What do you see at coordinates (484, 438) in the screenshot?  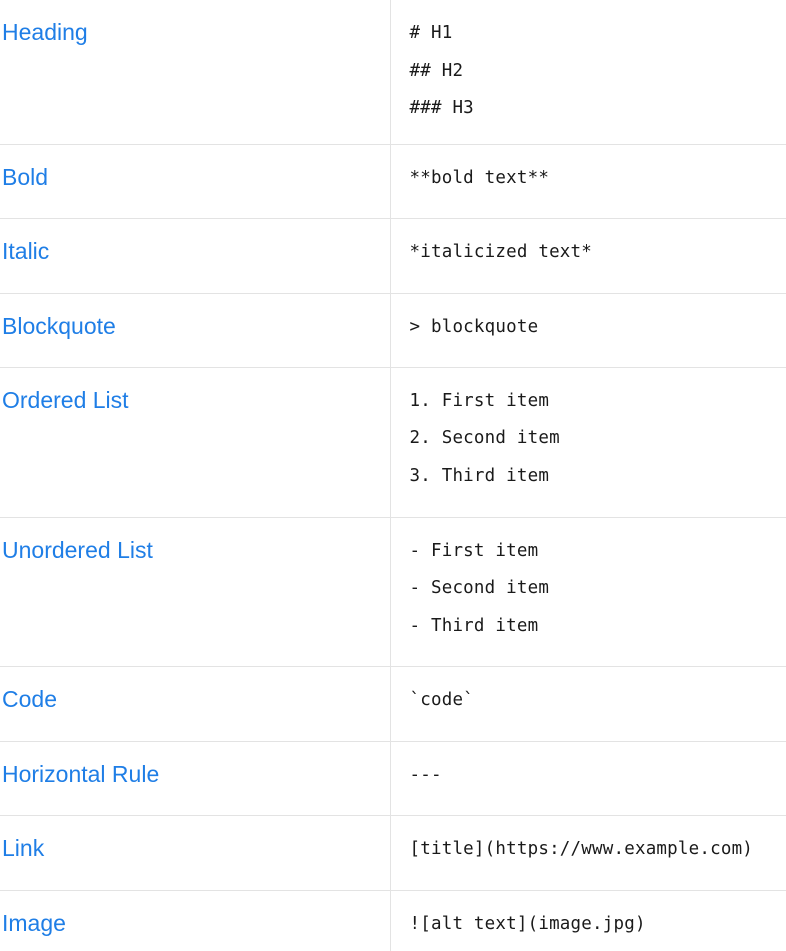 I see `syntax-line: 2. Second item` at bounding box center [484, 438].